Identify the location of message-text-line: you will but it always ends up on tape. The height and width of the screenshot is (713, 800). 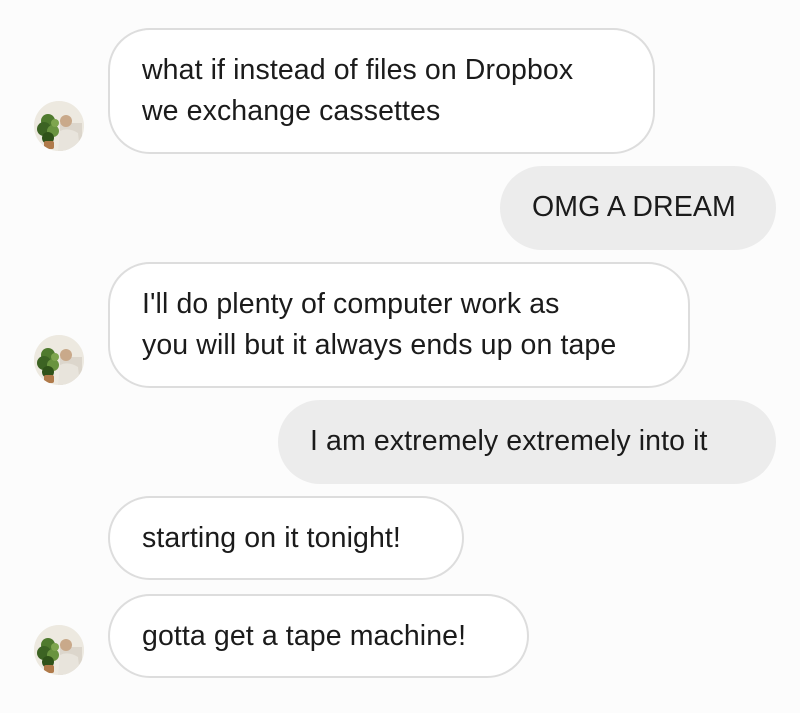
(379, 345).